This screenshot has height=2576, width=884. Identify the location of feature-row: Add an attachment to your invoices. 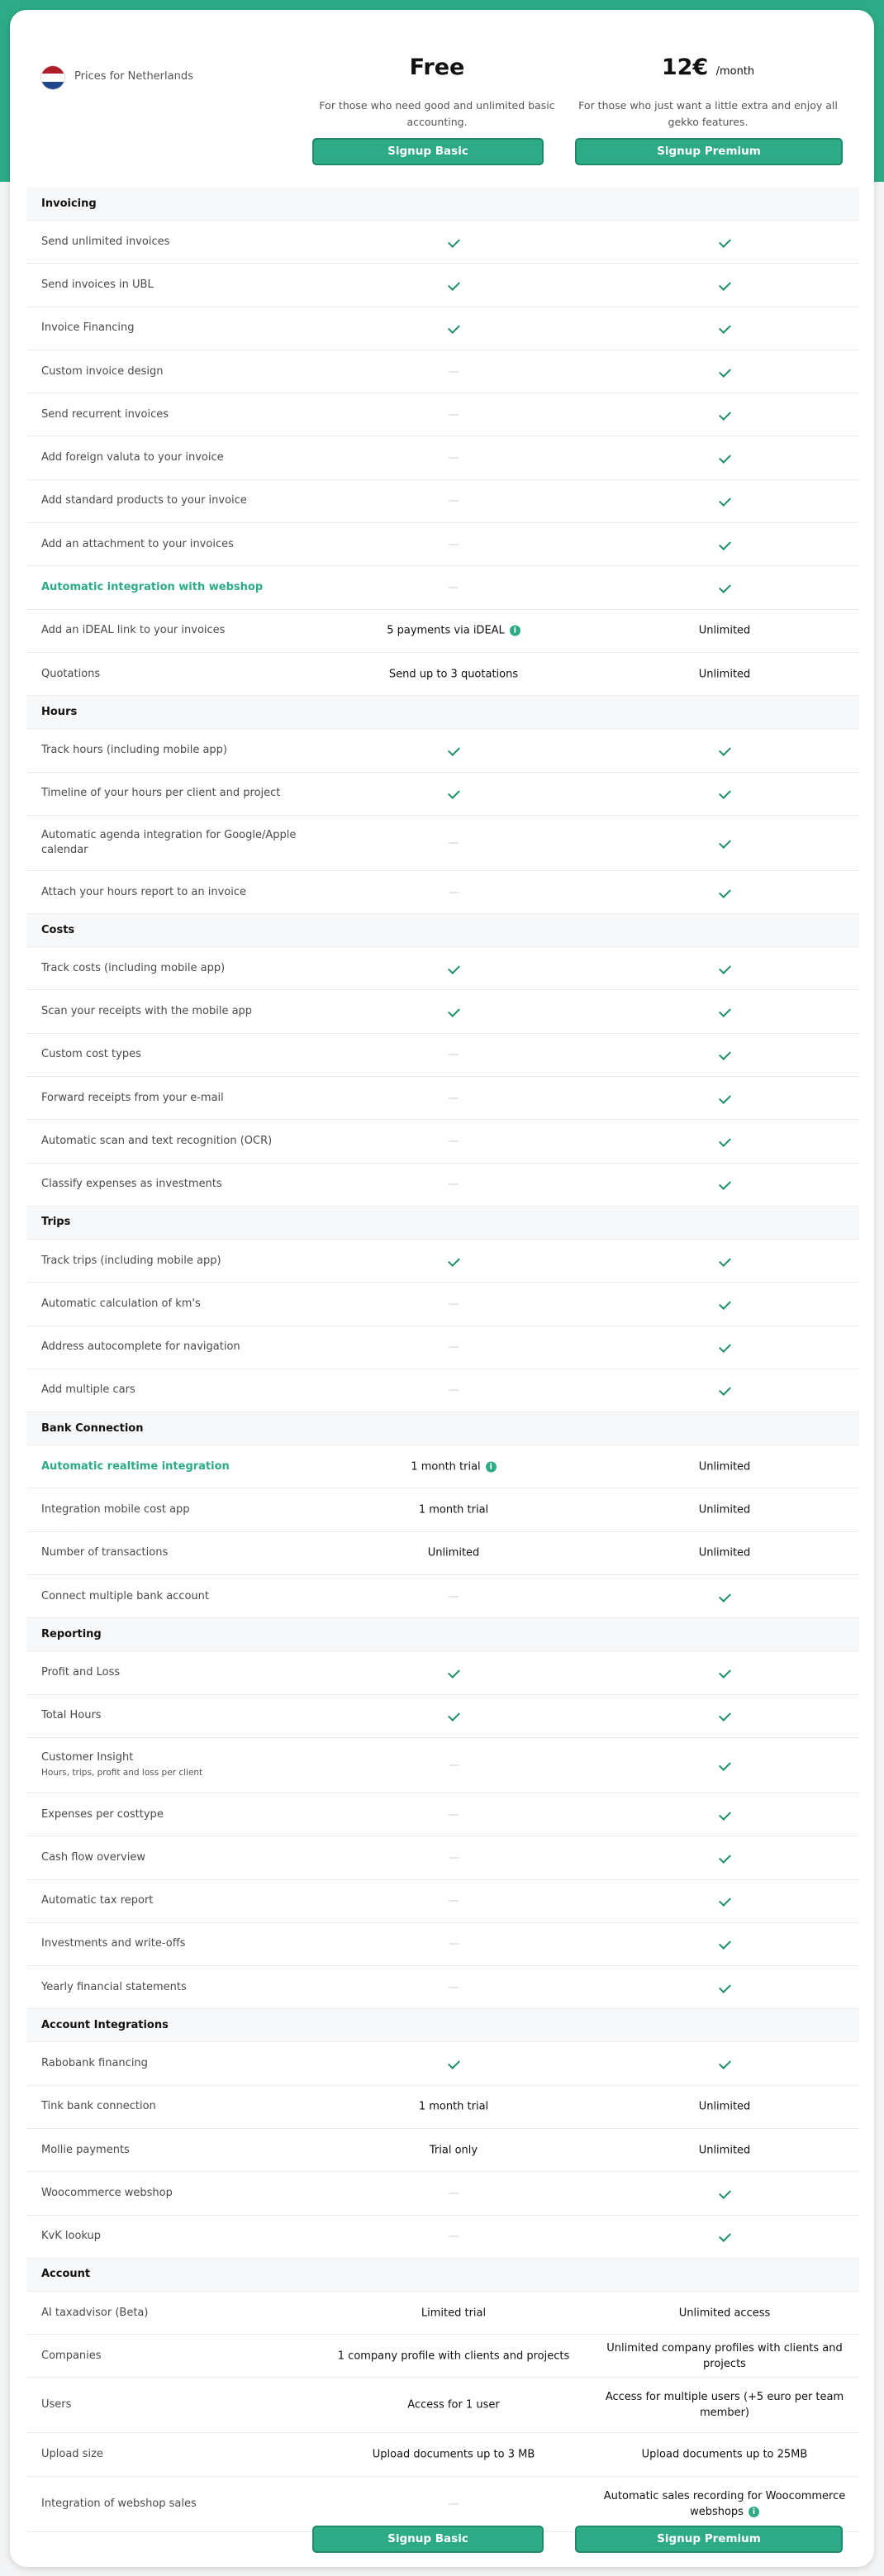
(442, 545).